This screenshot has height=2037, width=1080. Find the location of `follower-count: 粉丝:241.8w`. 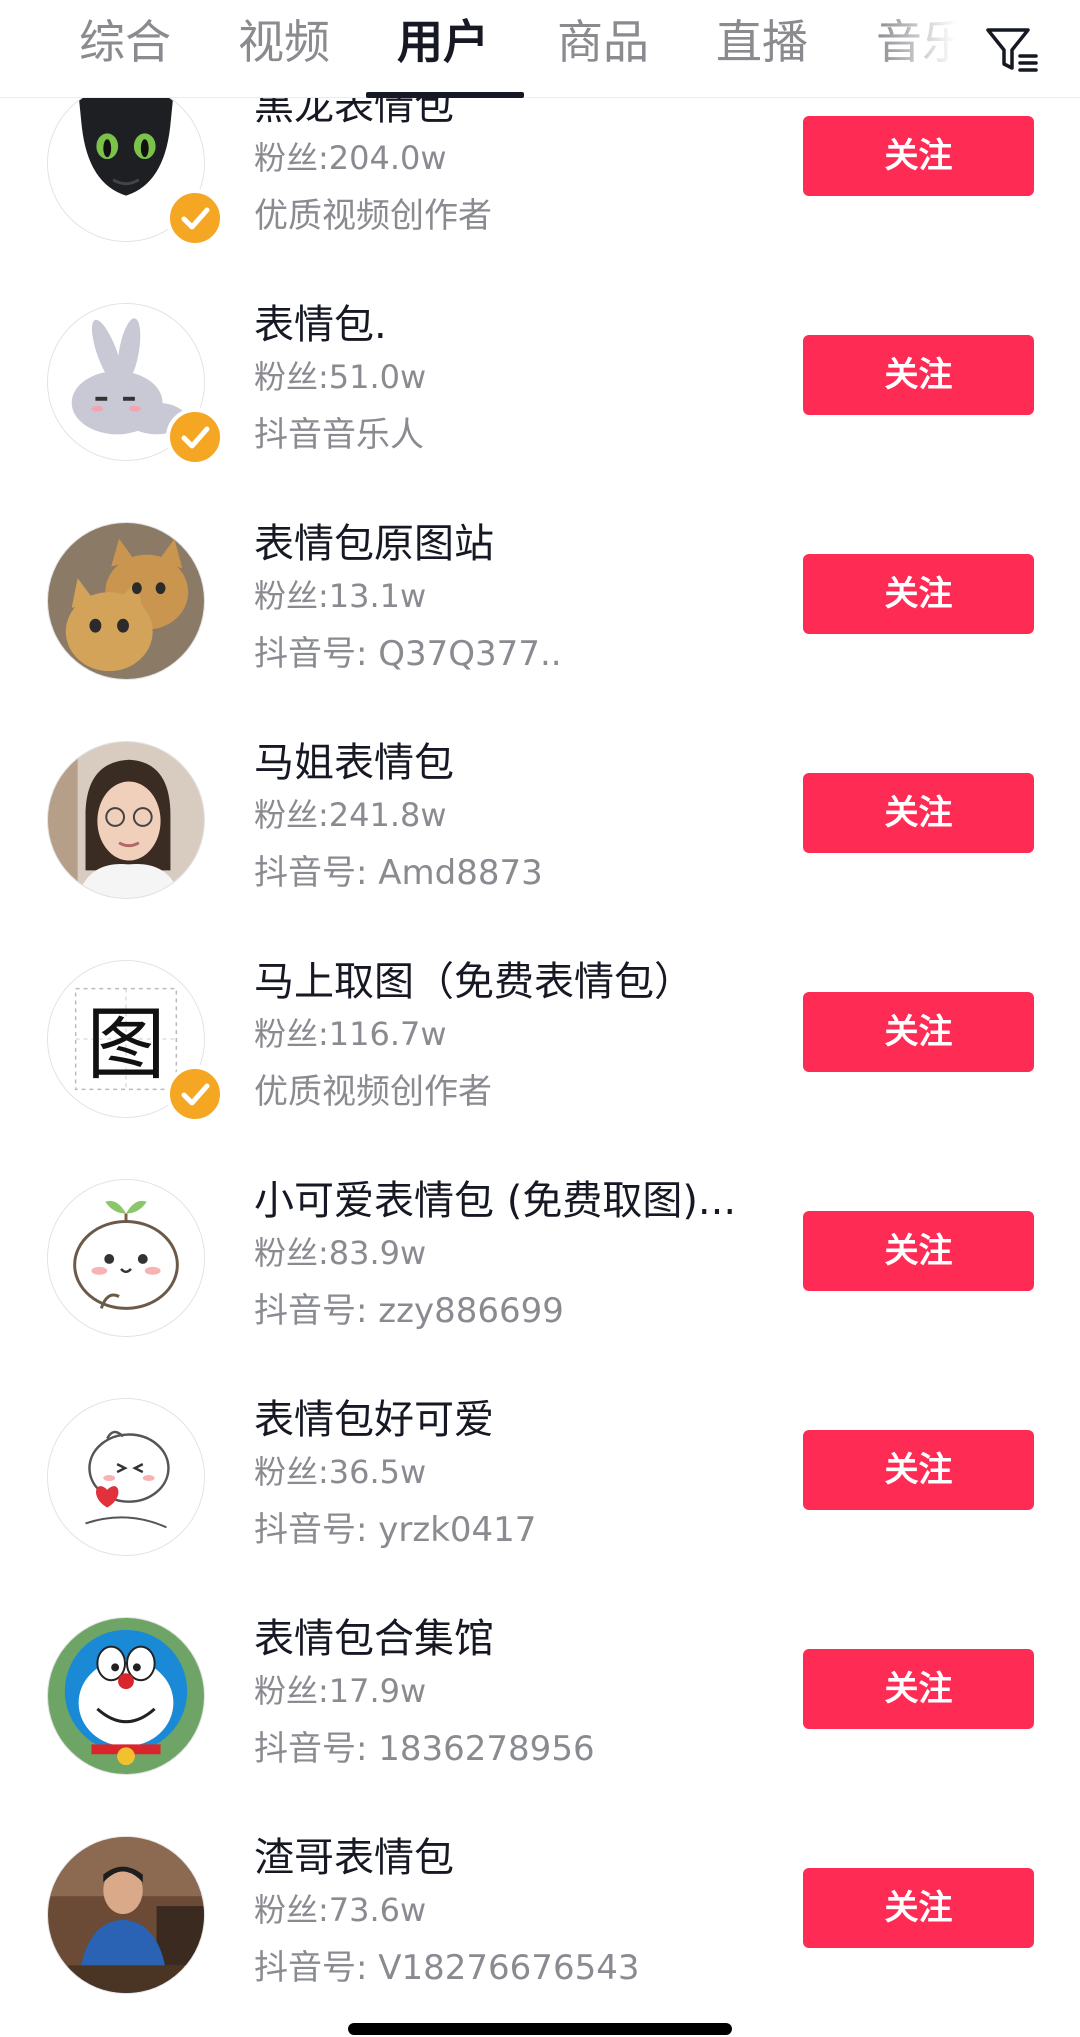

follower-count: 粉丝:241.8w is located at coordinates (350, 815).